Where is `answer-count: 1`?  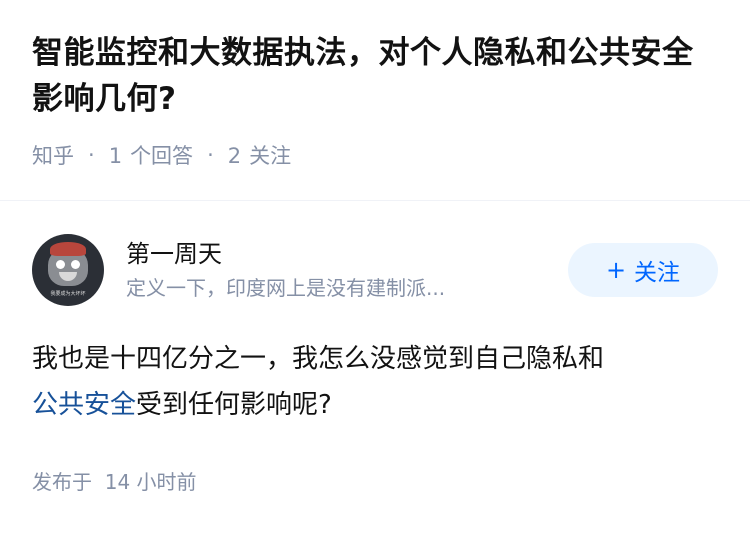
answer-count: 1 is located at coordinates (115, 156).